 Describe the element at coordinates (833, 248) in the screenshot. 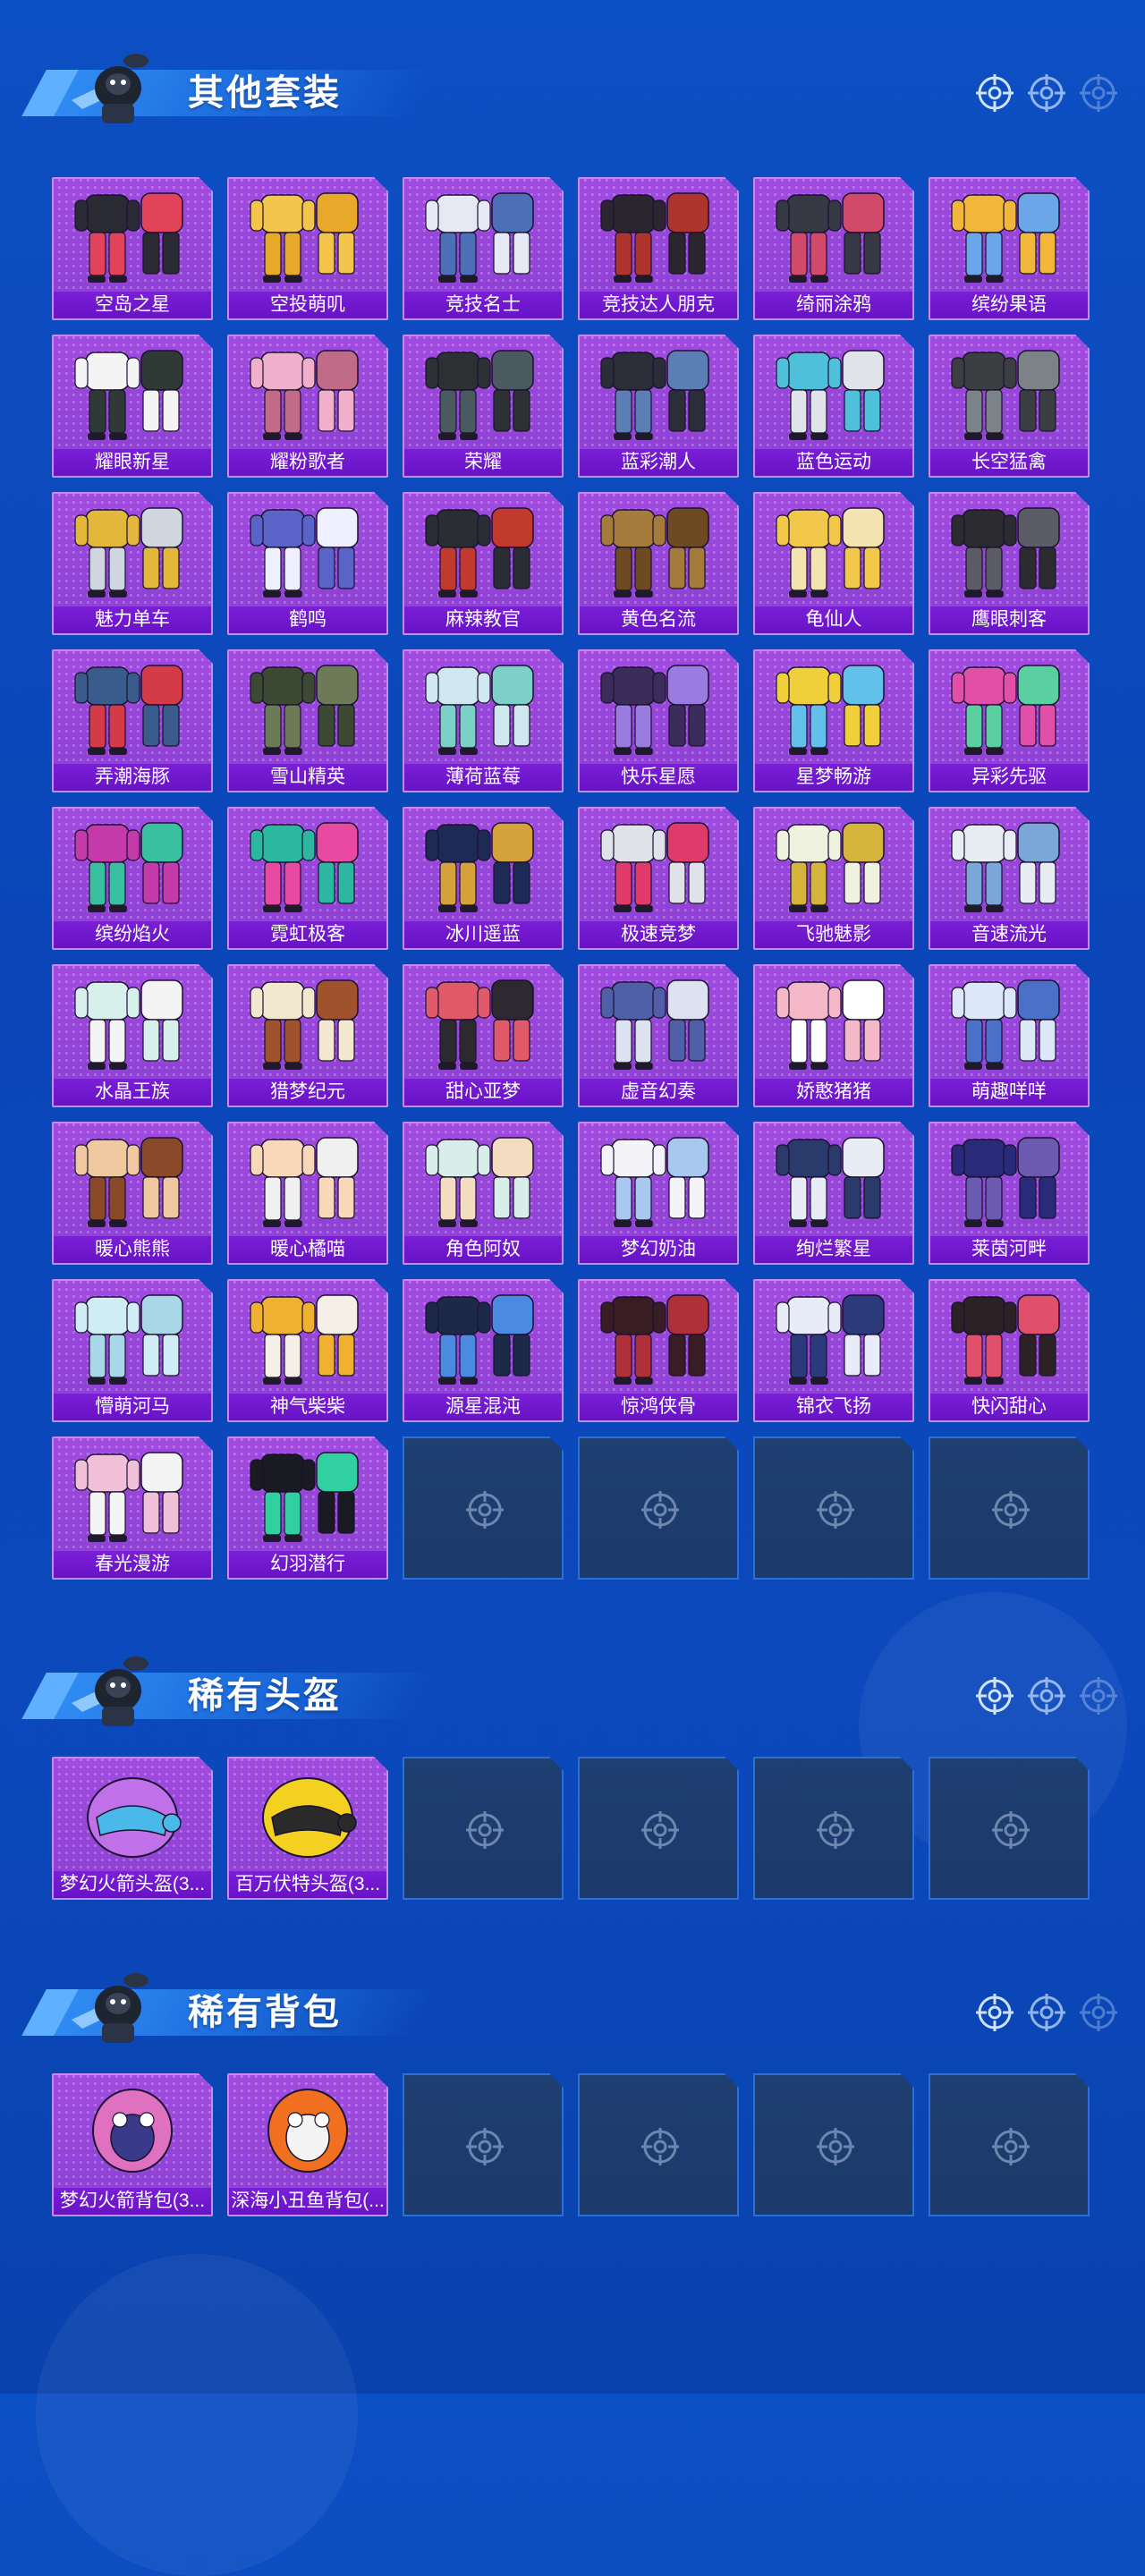

I see `item-tile: 绮丽涂鸦` at that location.